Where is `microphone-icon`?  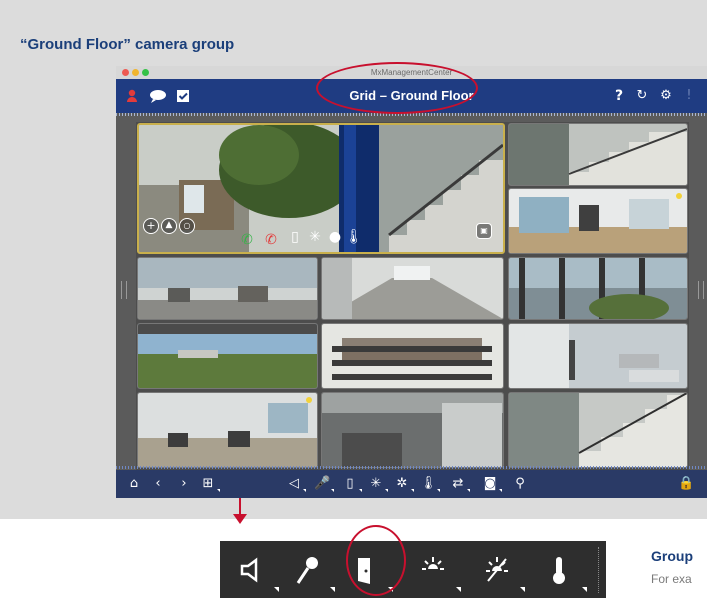 microphone-icon is located at coordinates (307, 570).